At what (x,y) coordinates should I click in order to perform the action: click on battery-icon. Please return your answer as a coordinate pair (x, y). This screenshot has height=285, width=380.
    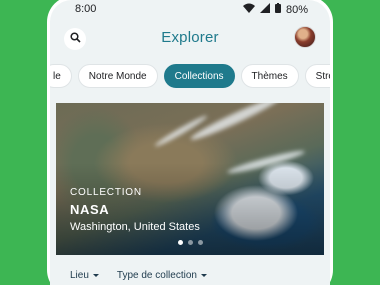
    Looking at the image, I should click on (277, 9).